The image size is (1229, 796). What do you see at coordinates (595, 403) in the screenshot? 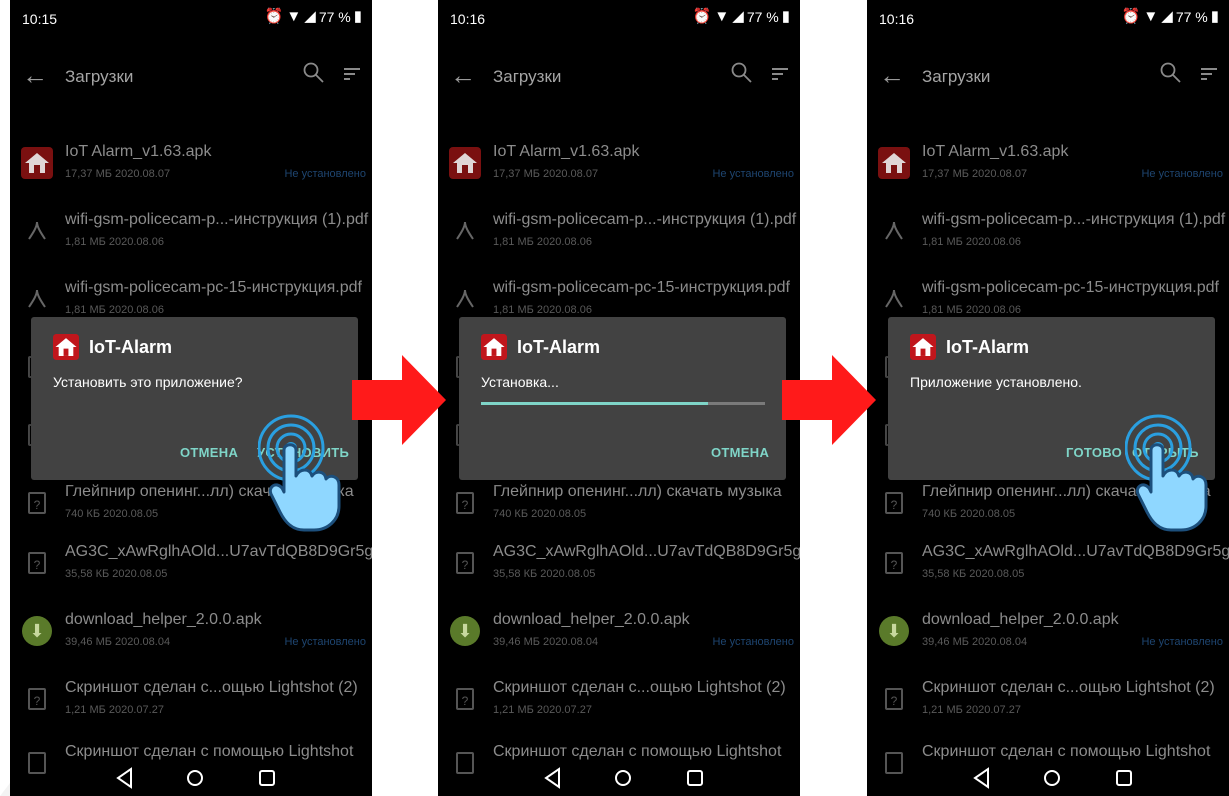
I see `progress-fill` at bounding box center [595, 403].